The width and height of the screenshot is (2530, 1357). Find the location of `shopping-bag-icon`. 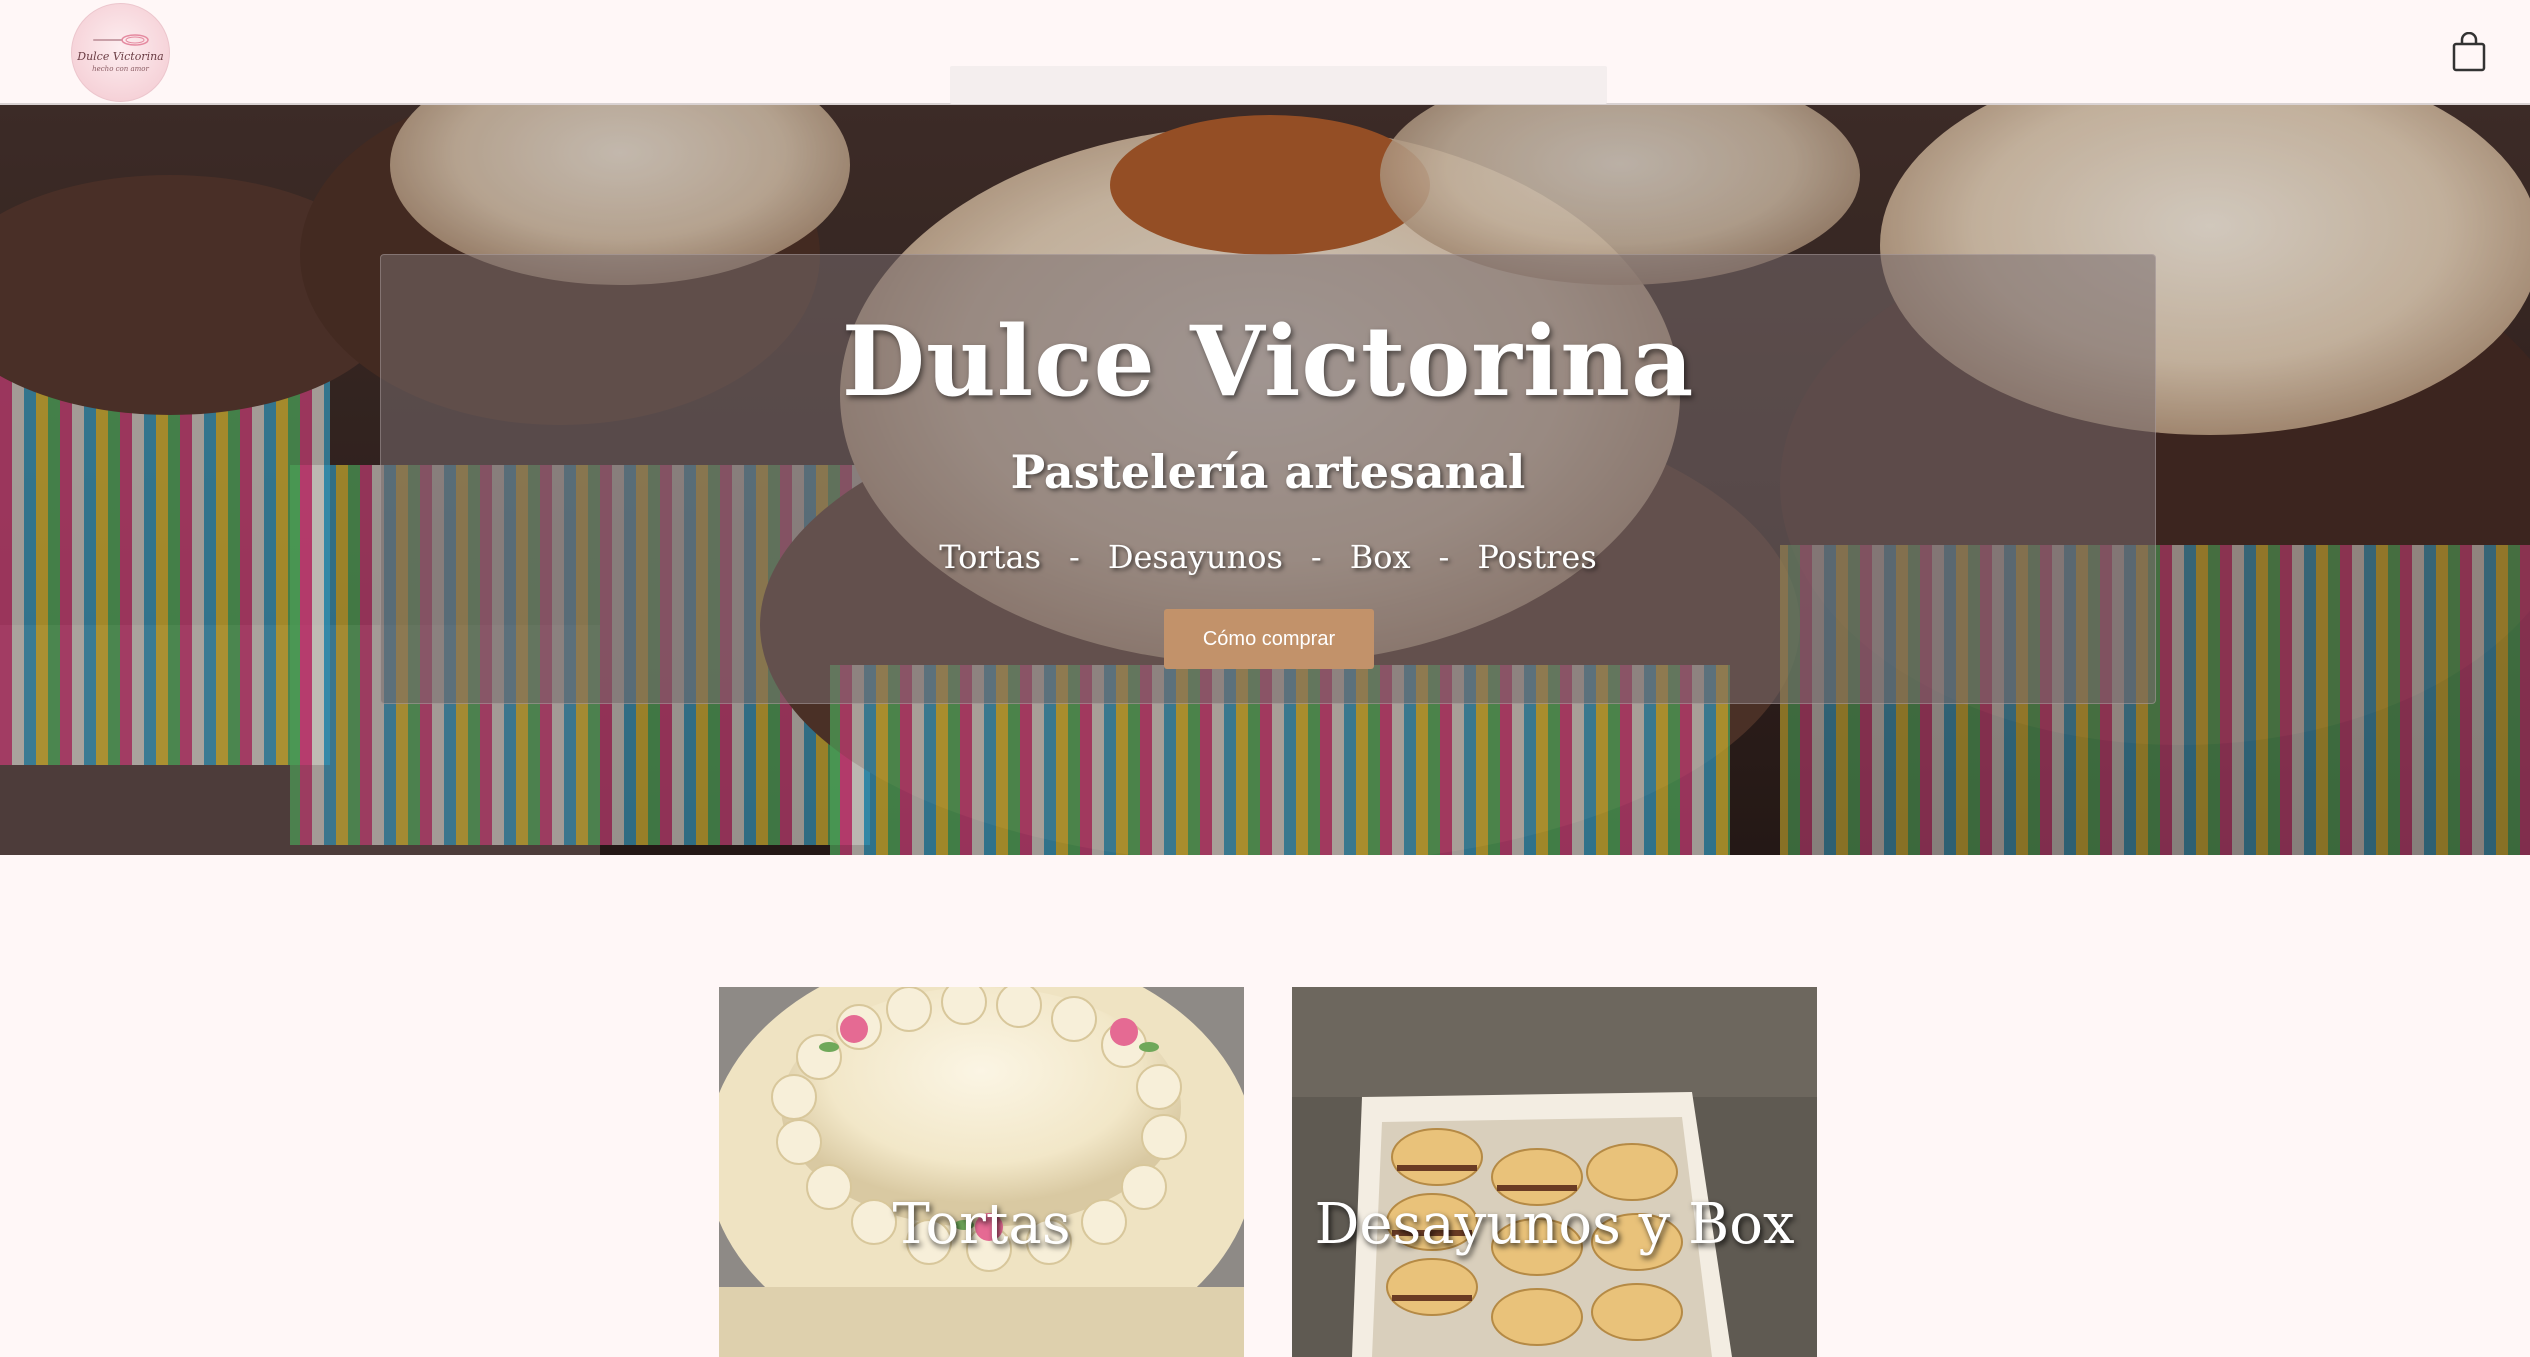

shopping-bag-icon is located at coordinates (2469, 52).